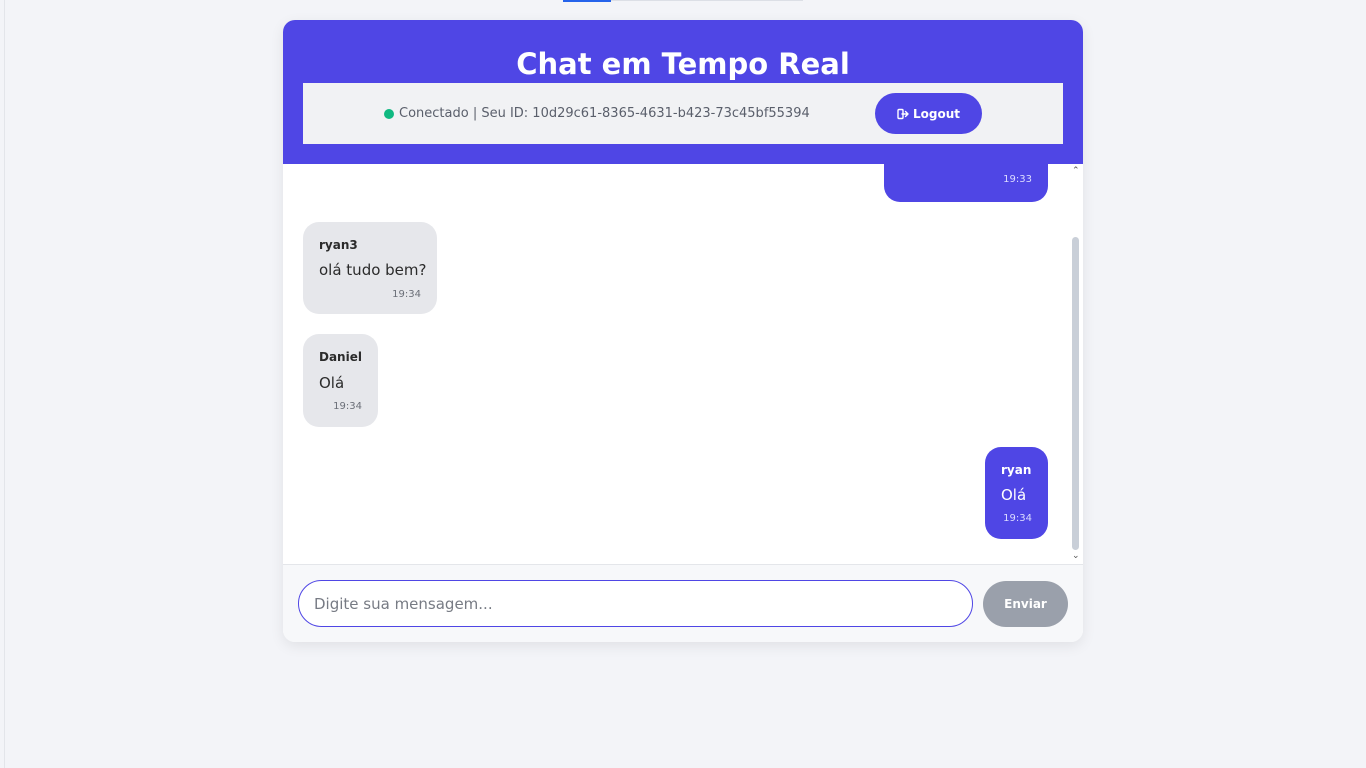 The width and height of the screenshot is (1366, 768). I want to click on send-label: Enviar, so click(1025, 604).